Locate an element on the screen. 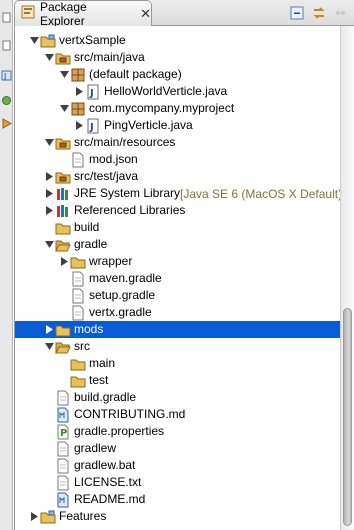  tree-item-license-txt: LICENSE.txt is located at coordinates (177, 482).